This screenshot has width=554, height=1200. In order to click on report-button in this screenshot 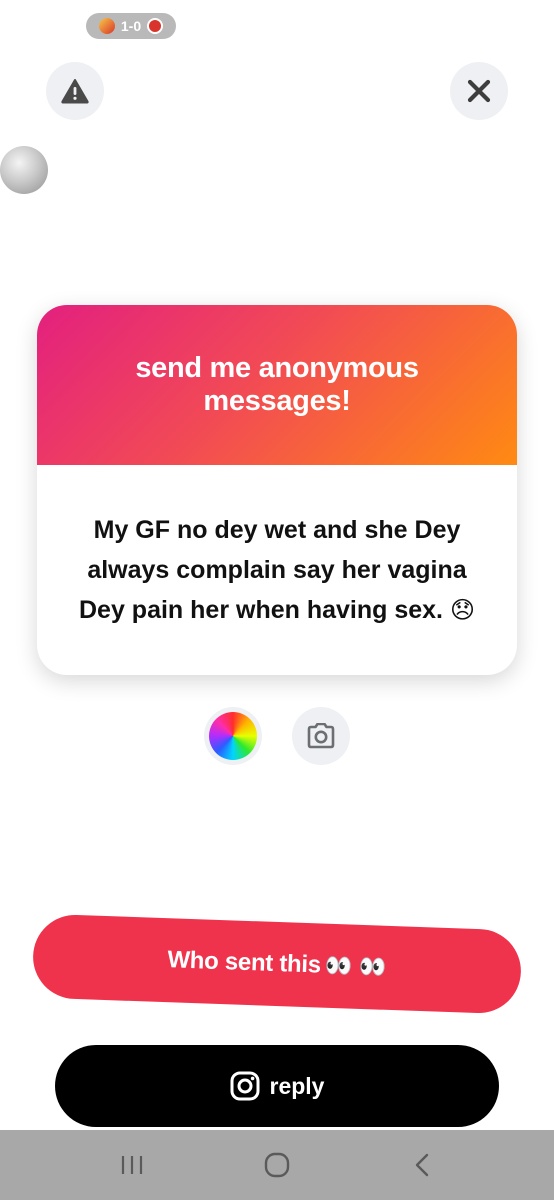, I will do `click(75, 91)`.